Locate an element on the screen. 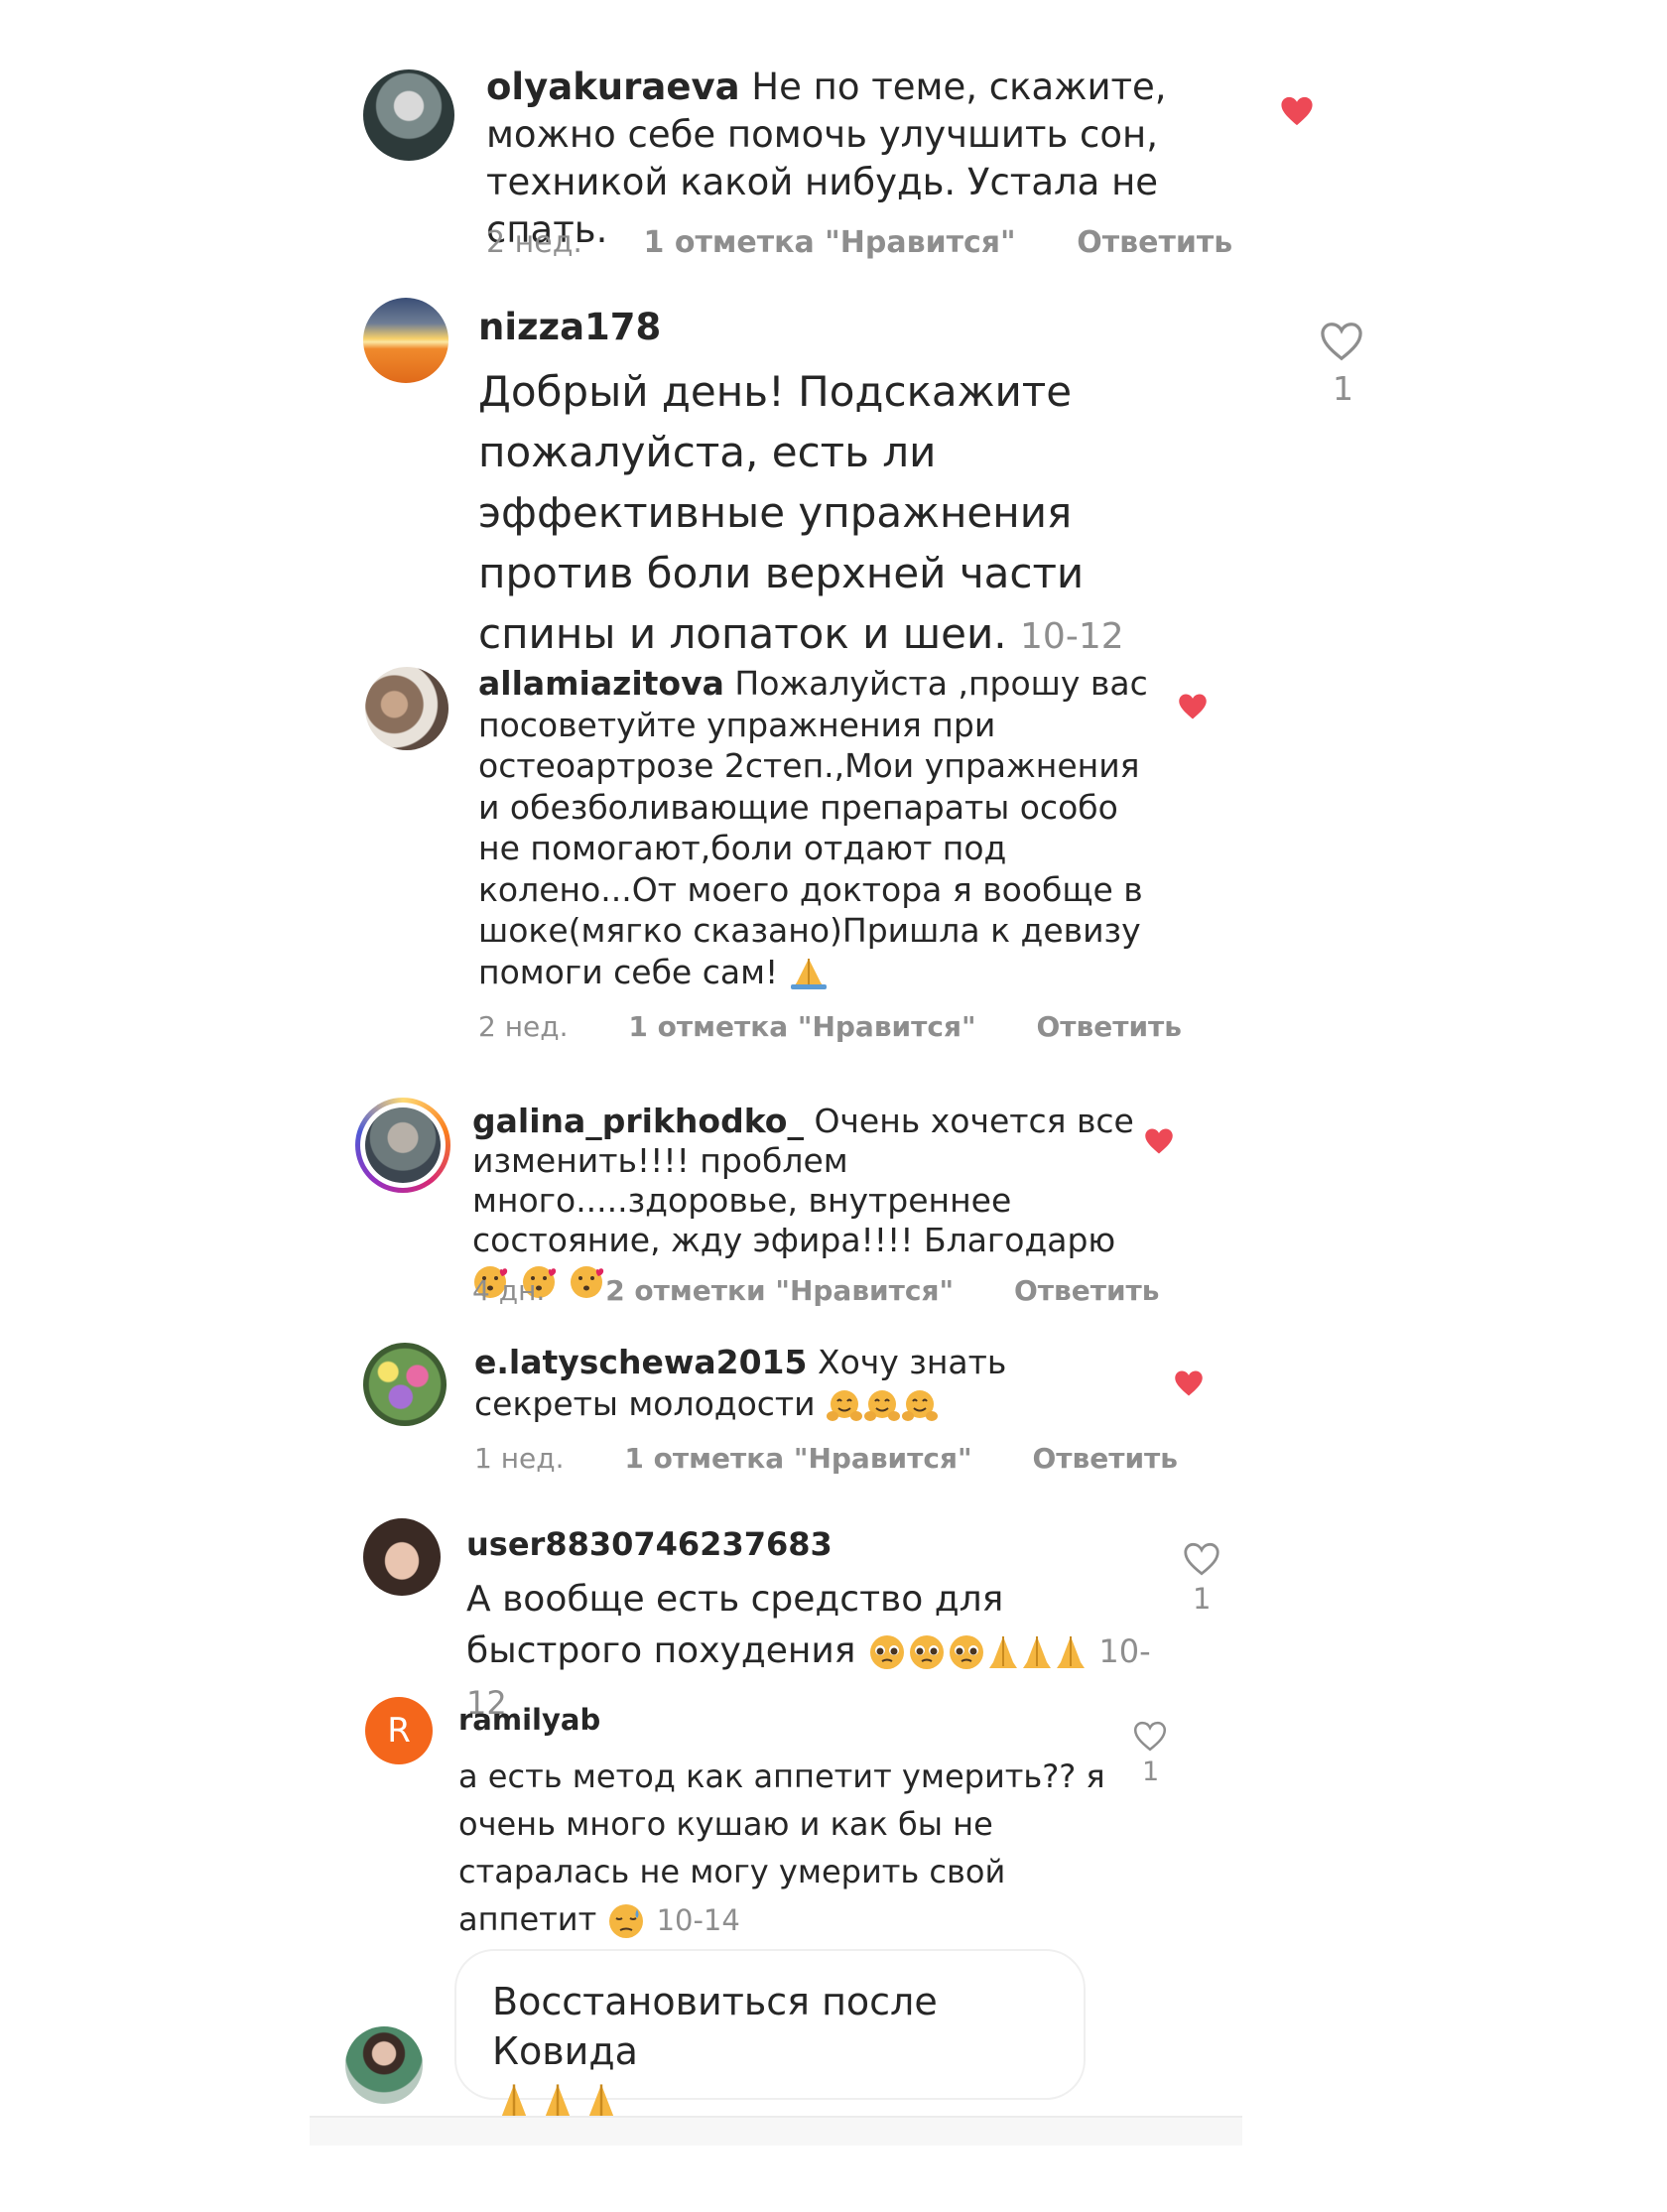 Image resolution: width=1667 pixels, height=2212 pixels. comment-timestamp: 10-12 is located at coordinates (1072, 636).